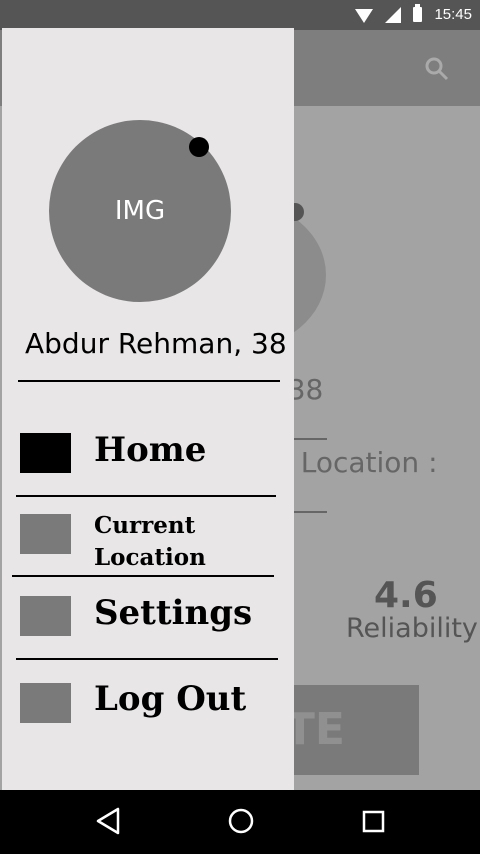 The image size is (480, 854). Describe the element at coordinates (406, 595) in the screenshot. I see `reliability-value: 4.6` at that location.